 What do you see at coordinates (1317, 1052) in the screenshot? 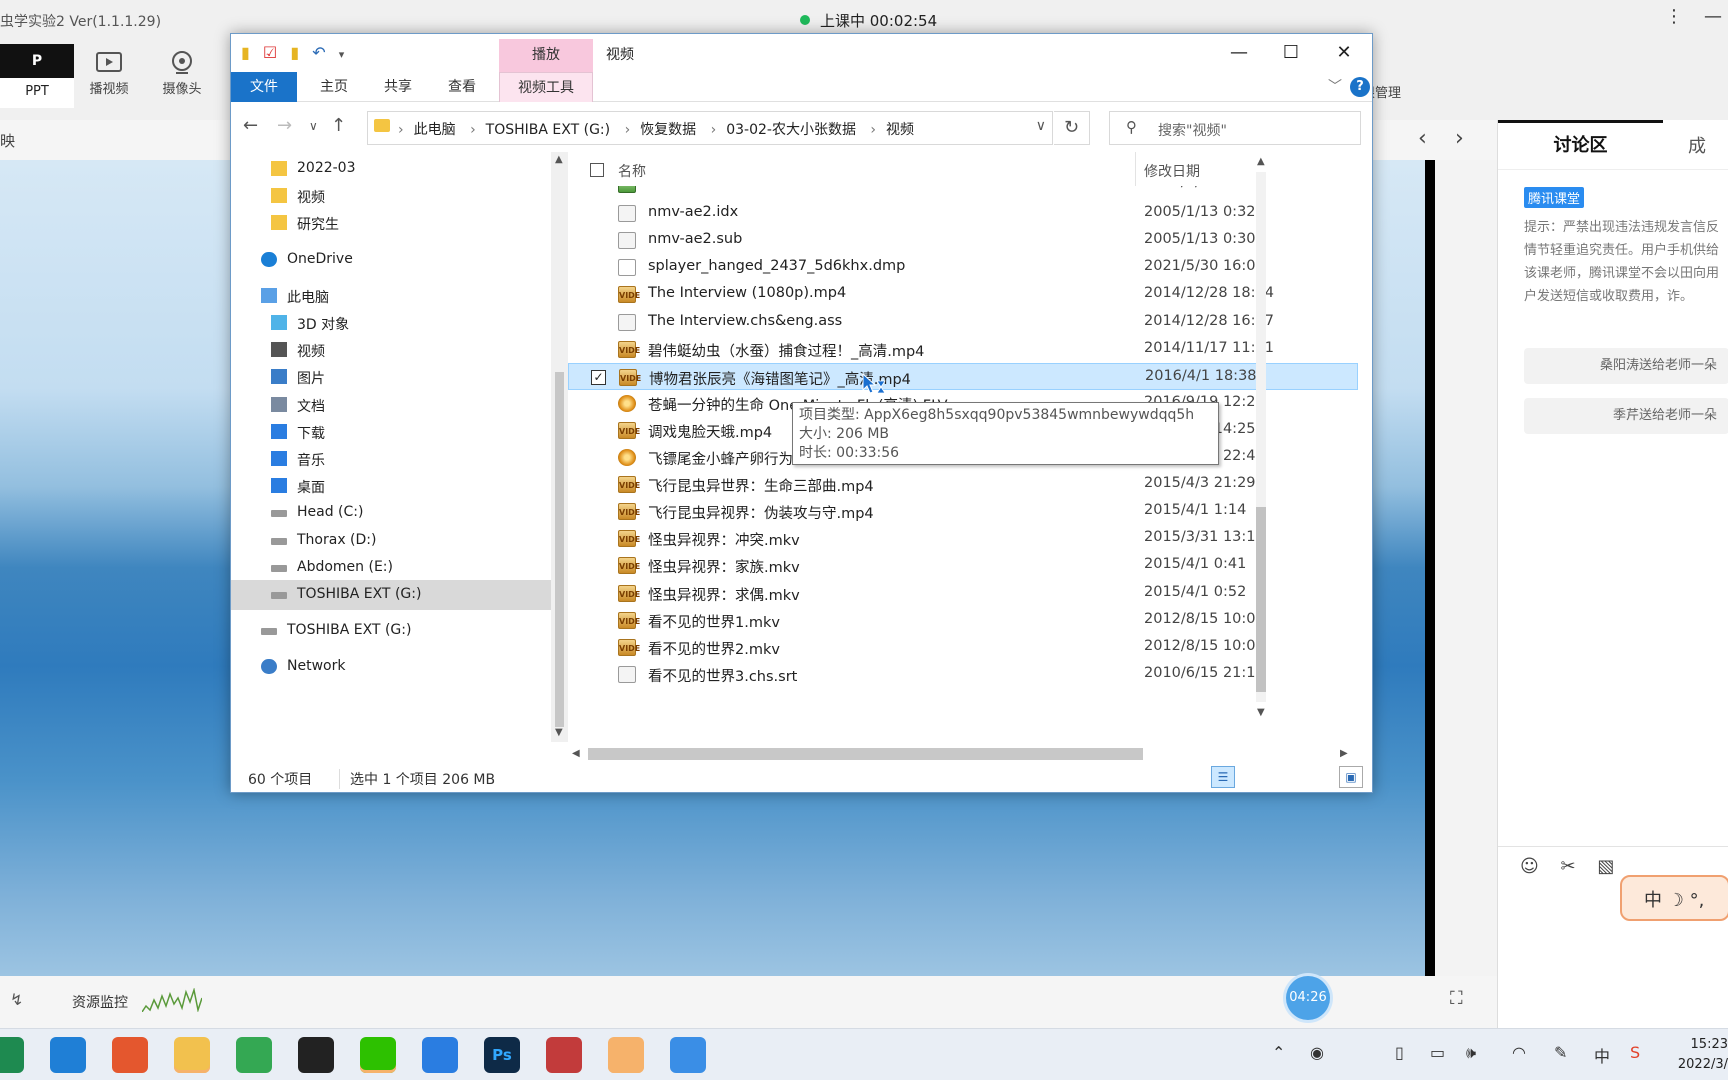
I see `qq-tray-icon: ◉` at bounding box center [1317, 1052].